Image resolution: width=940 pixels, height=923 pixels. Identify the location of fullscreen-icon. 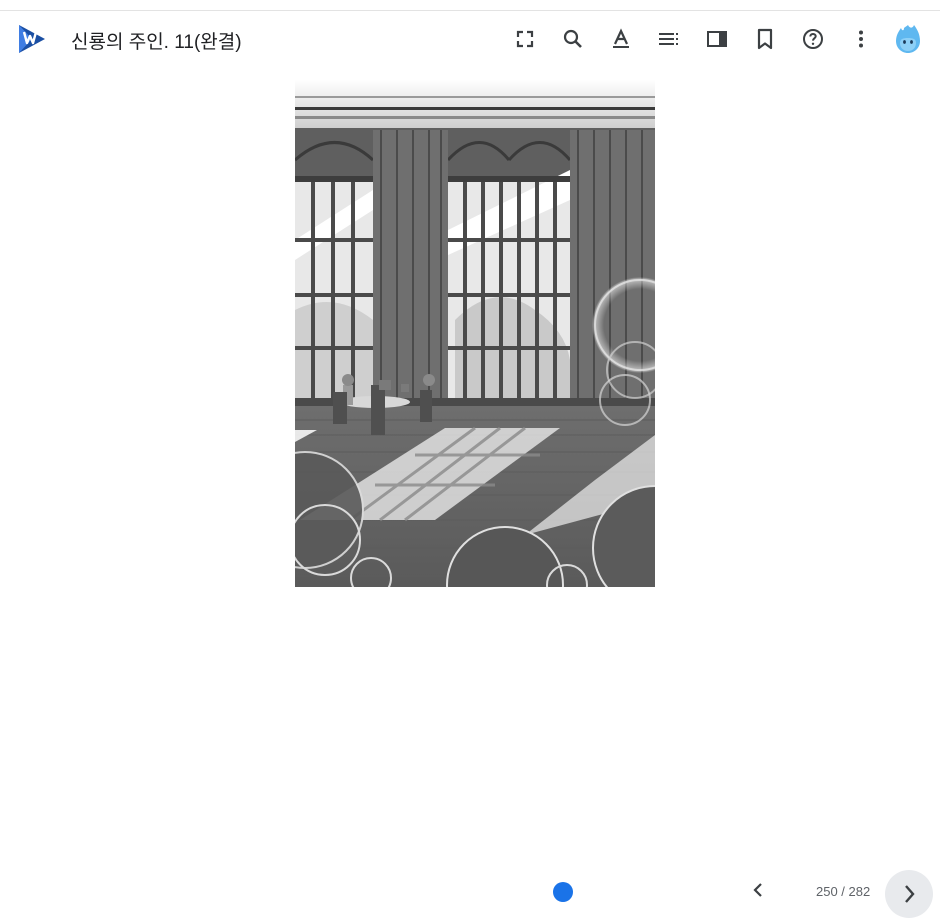
(525, 39).